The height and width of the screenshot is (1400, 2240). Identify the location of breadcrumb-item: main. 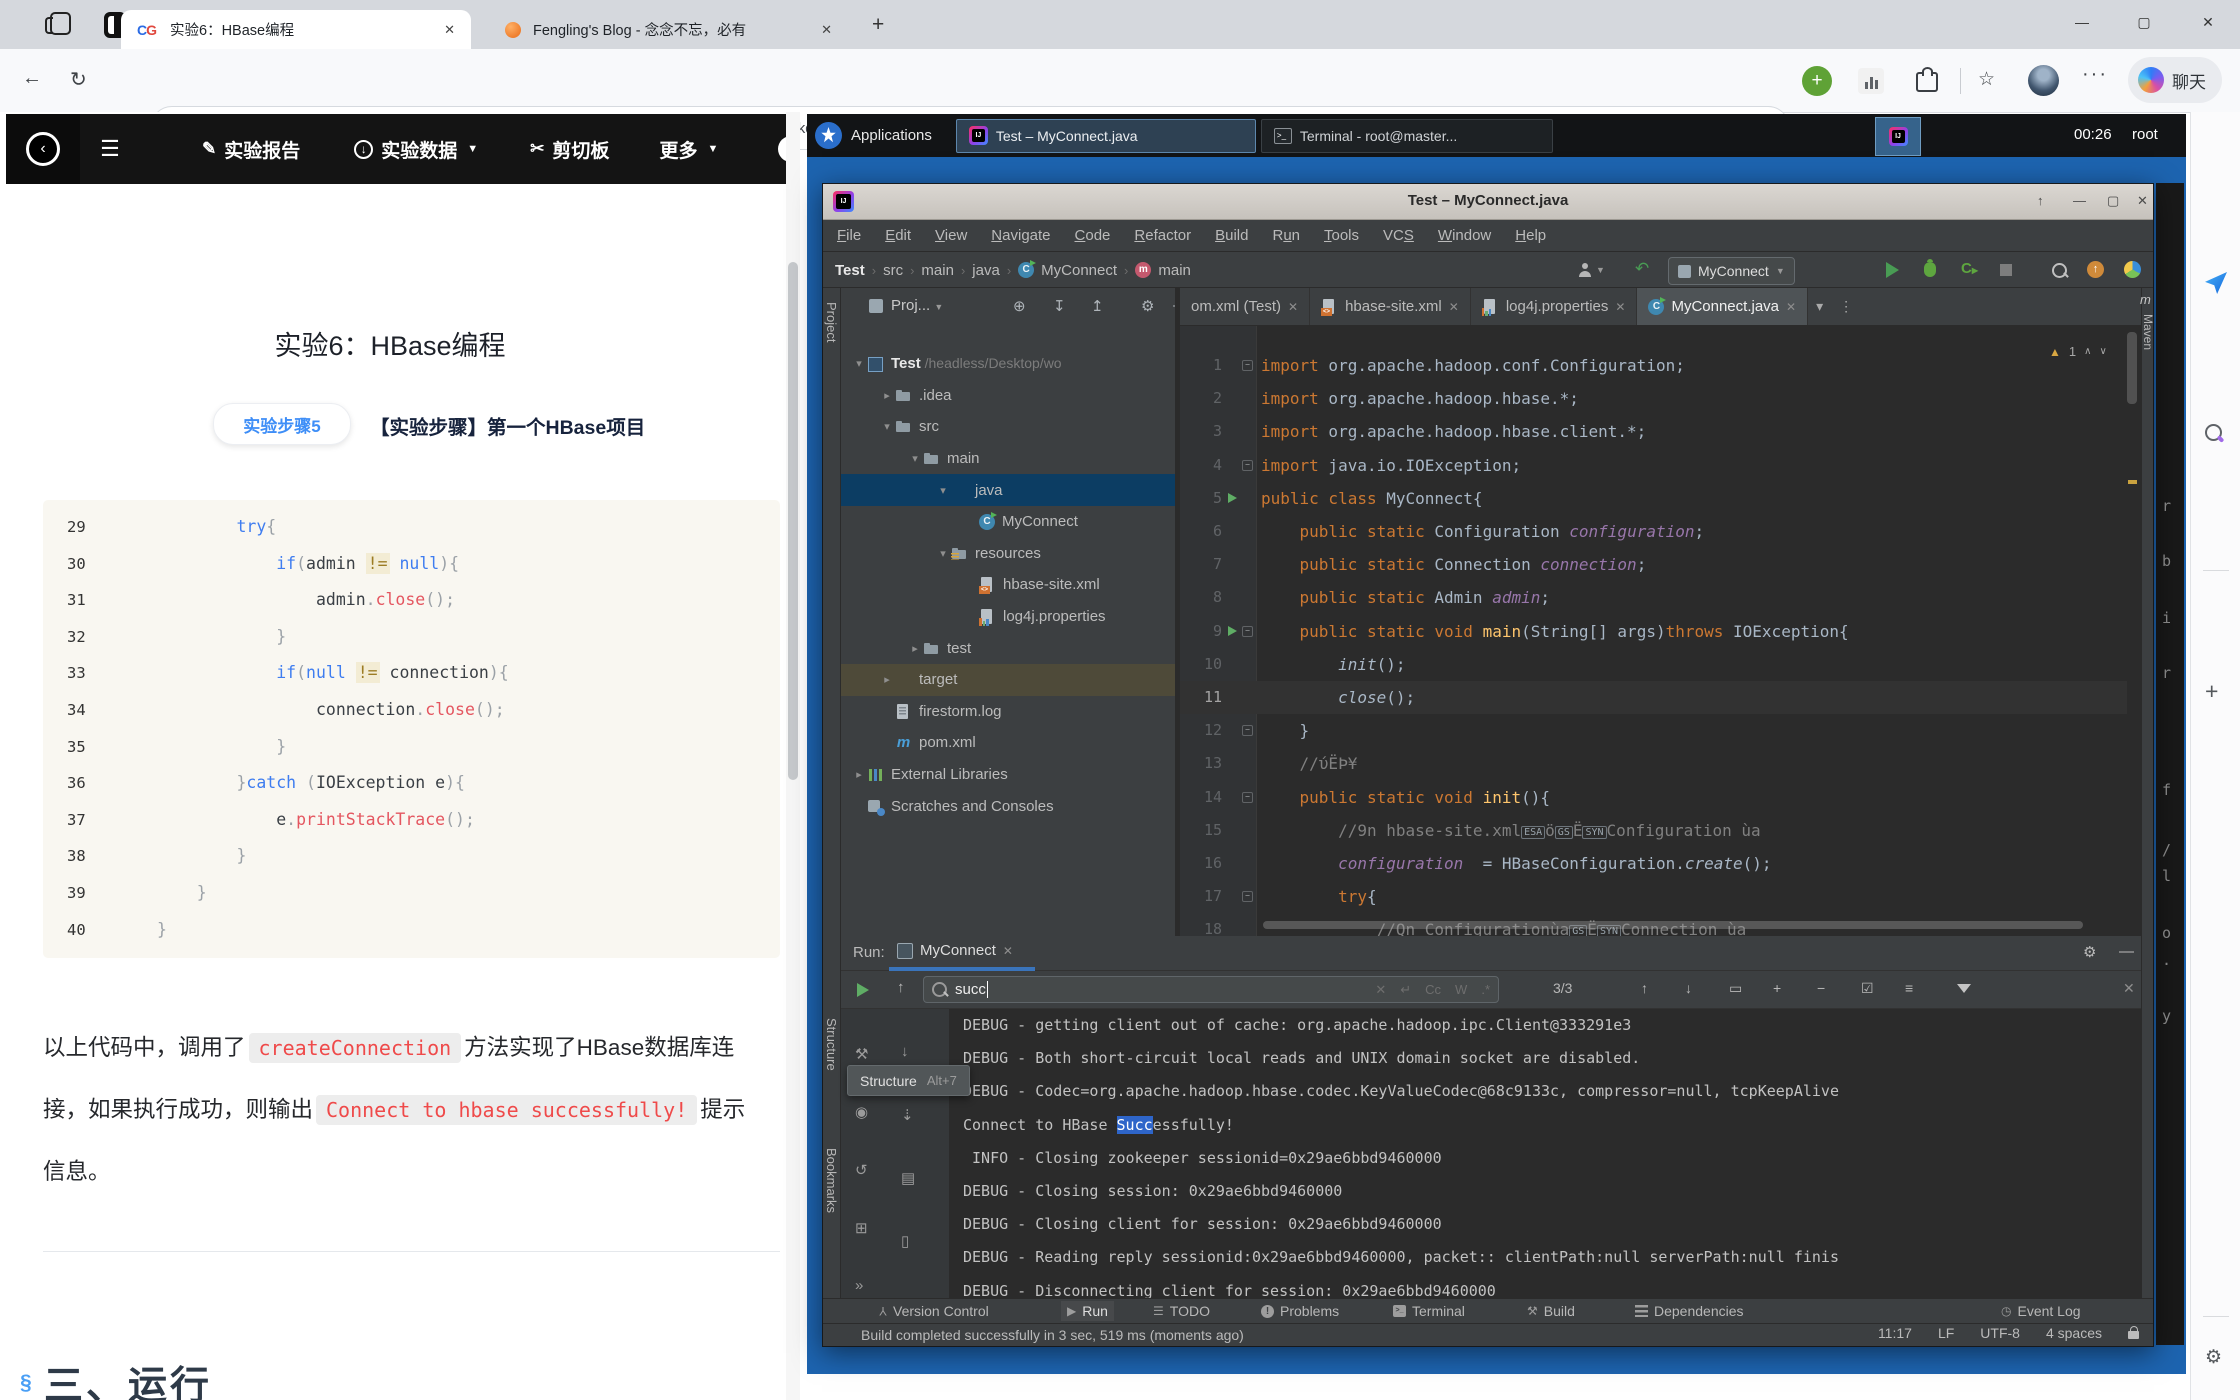
(1174, 270).